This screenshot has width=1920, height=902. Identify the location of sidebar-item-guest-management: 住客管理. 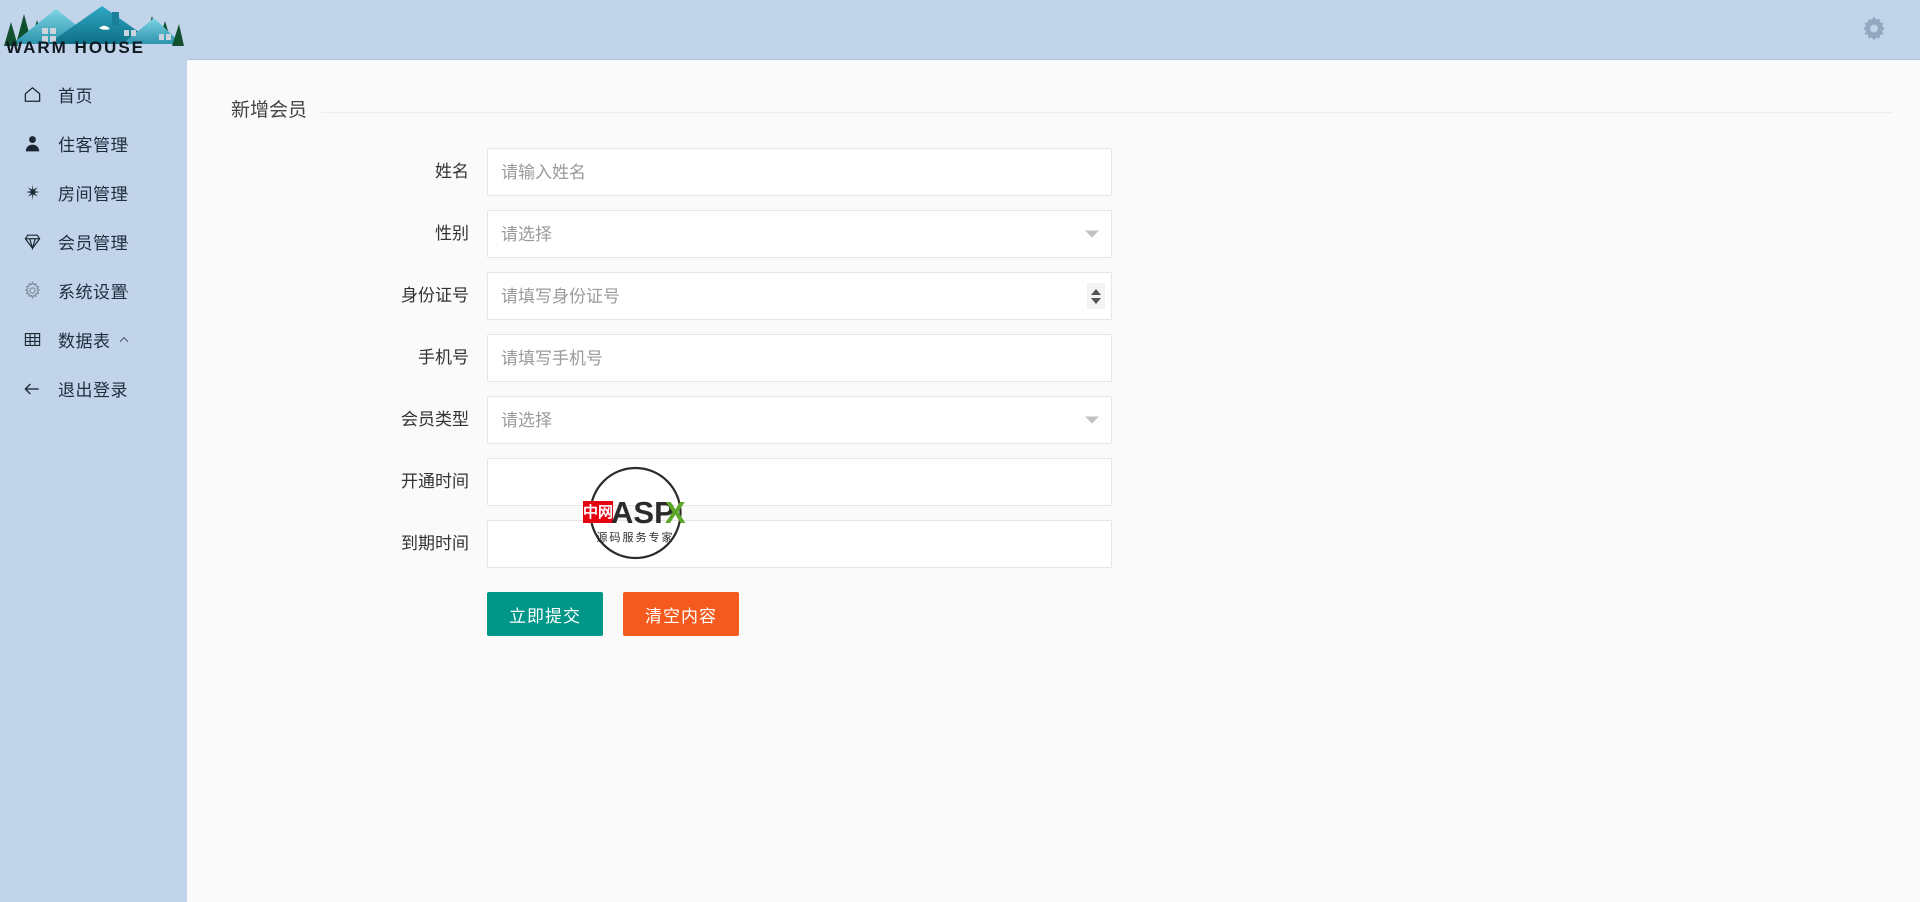
(93, 143).